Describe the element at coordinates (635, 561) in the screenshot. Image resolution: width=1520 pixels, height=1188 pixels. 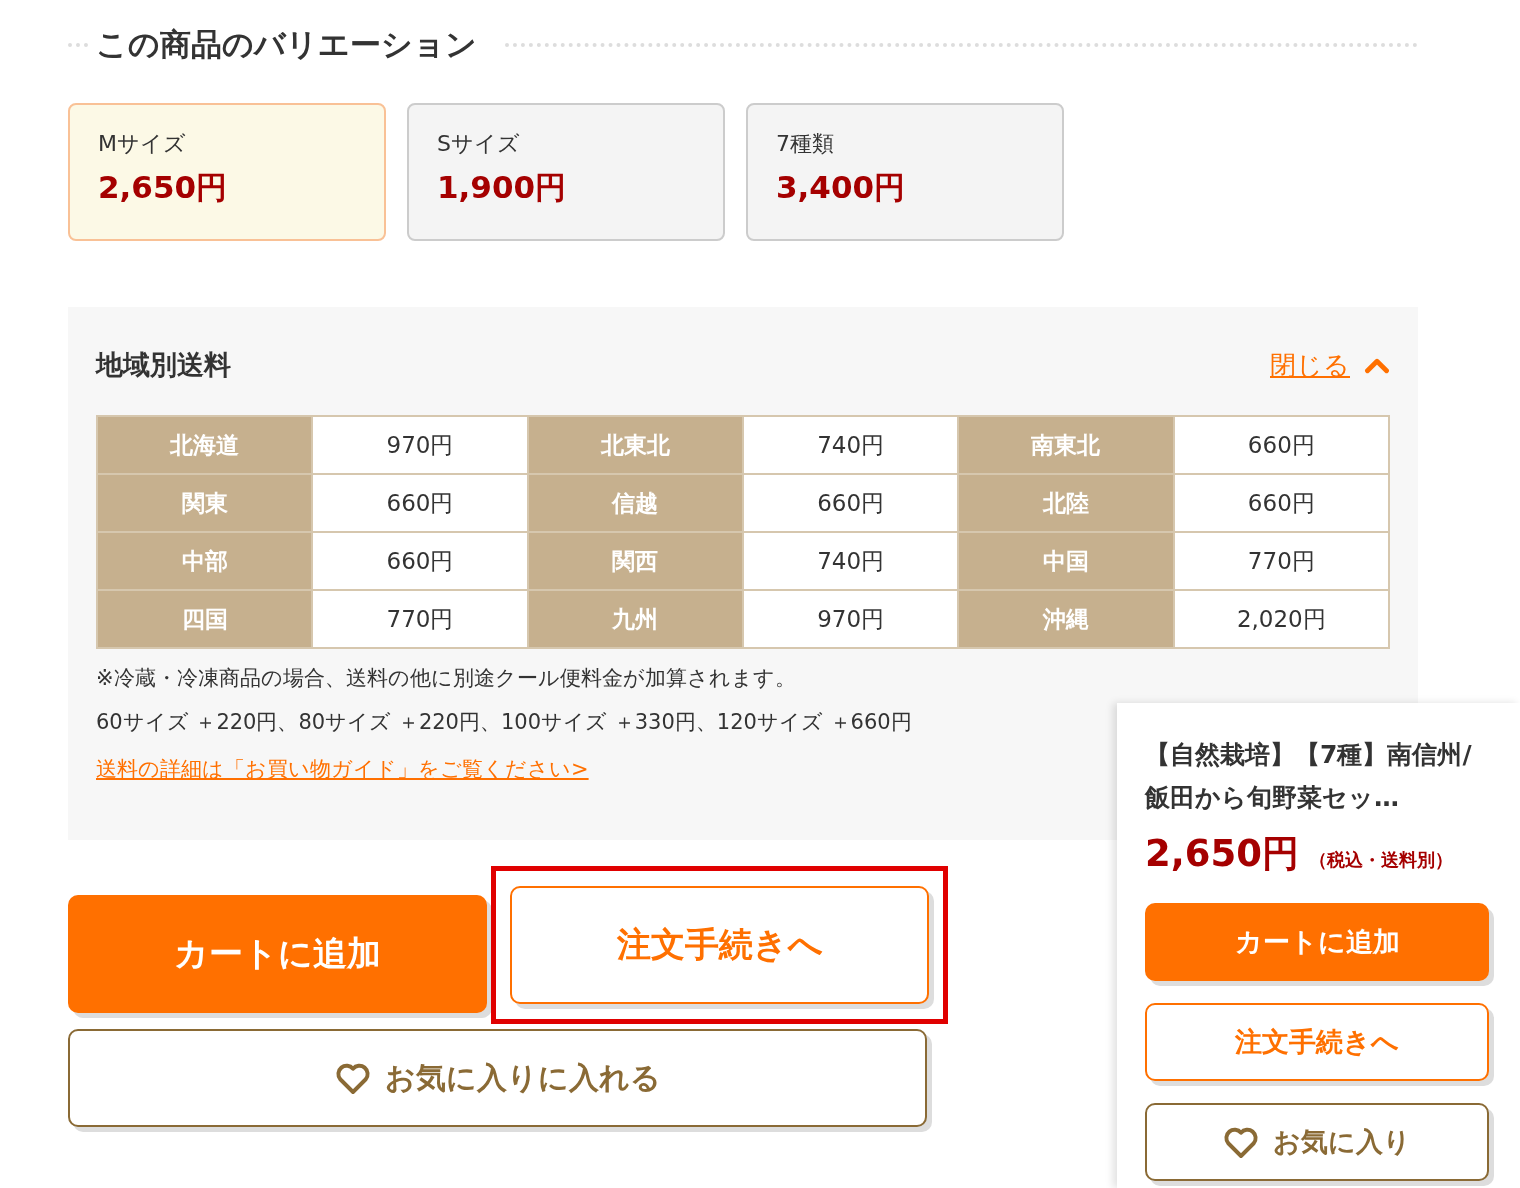
I see `region-cell: 関西` at that location.